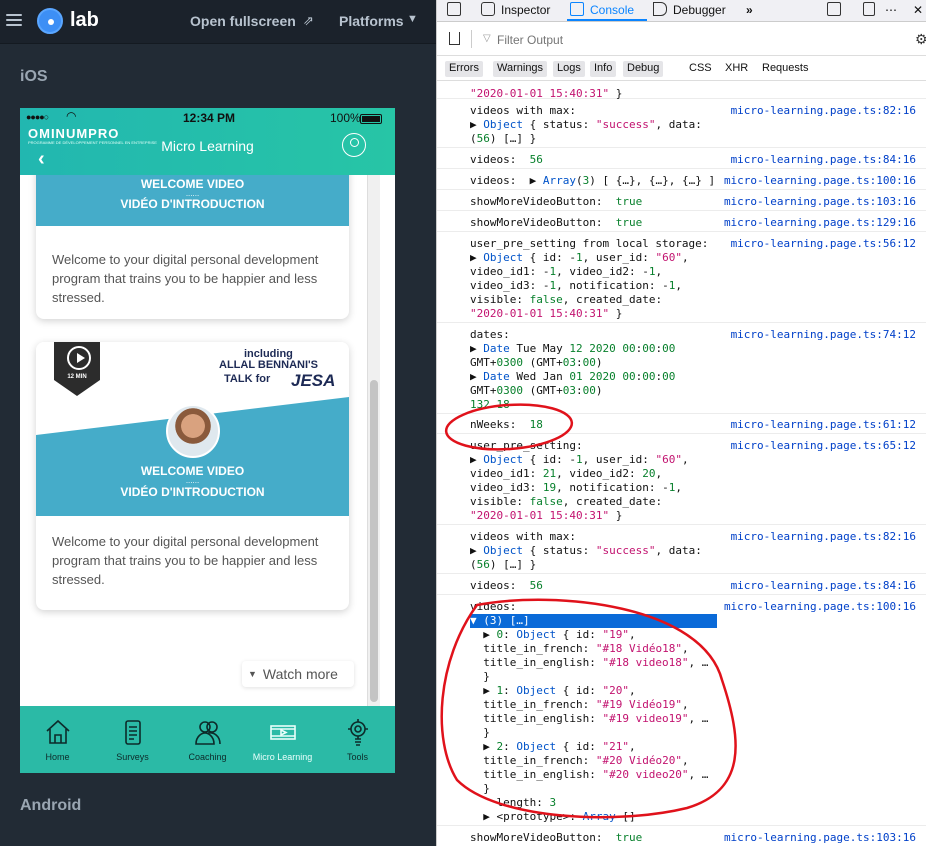 This screenshot has height=846, width=926. What do you see at coordinates (520, 69) in the screenshot?
I see `filter-warnings: Warnings` at bounding box center [520, 69].